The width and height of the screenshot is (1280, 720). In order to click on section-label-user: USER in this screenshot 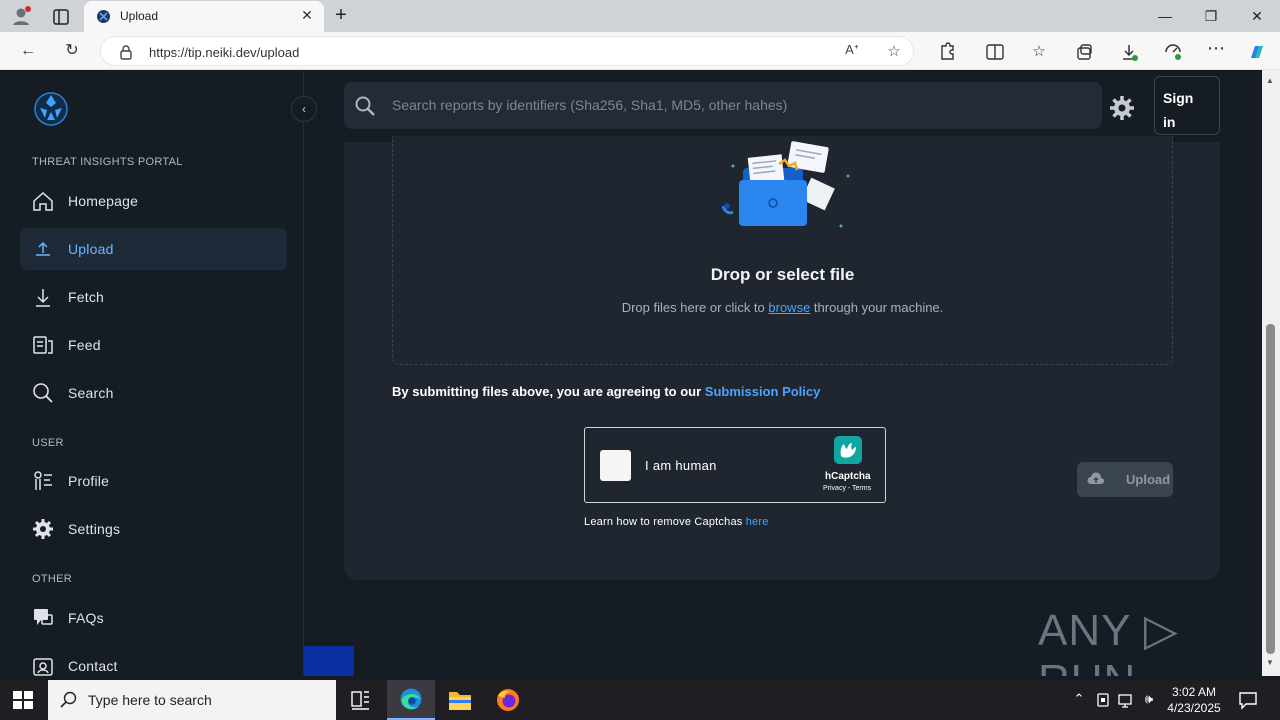, I will do `click(48, 443)`.